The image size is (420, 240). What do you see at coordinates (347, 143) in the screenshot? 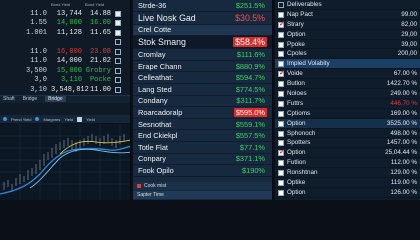
I see `option-row: Spotters 1457.00 %` at bounding box center [347, 143].